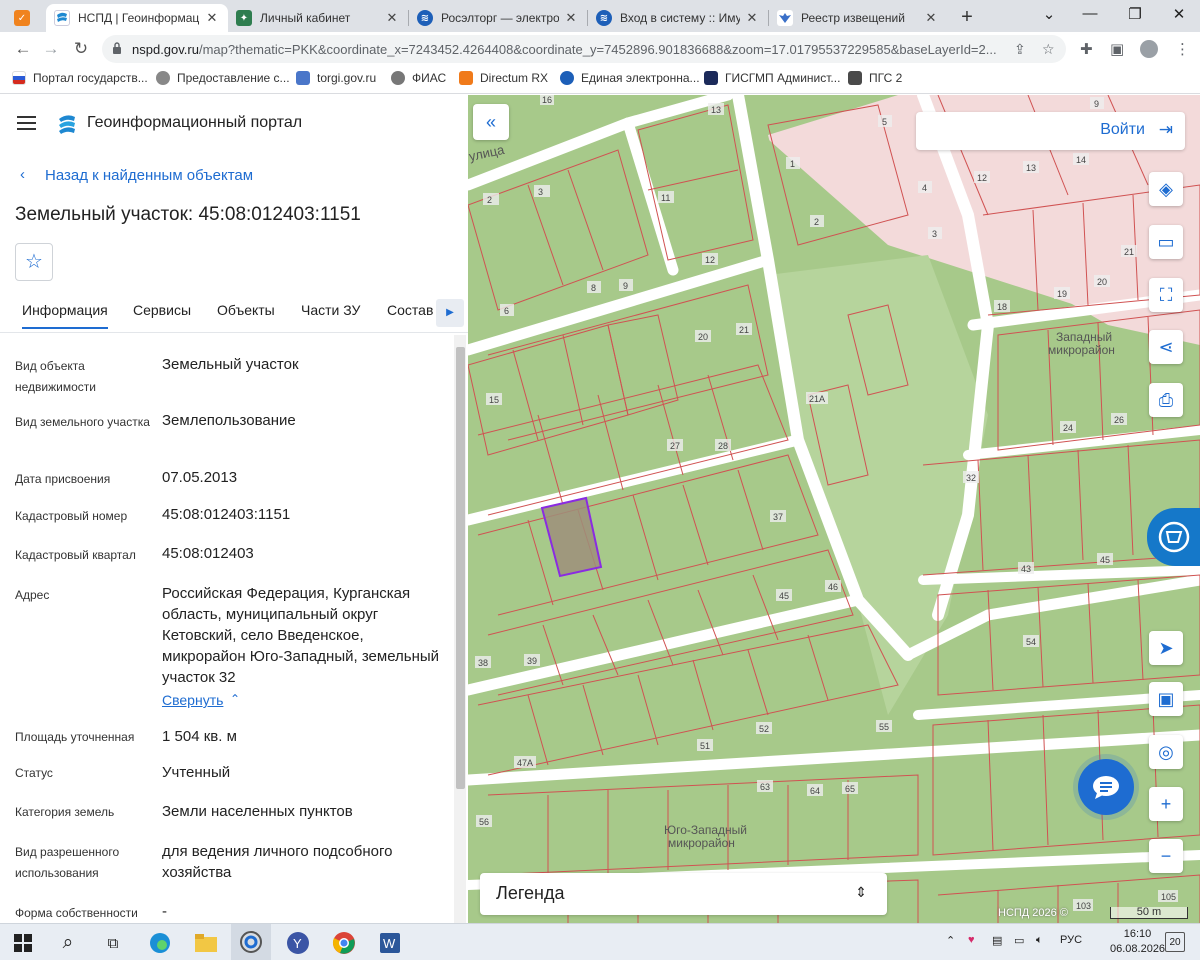  Describe the element at coordinates (1122, 129) in the screenshot. I see `login-label: Войти` at that location.